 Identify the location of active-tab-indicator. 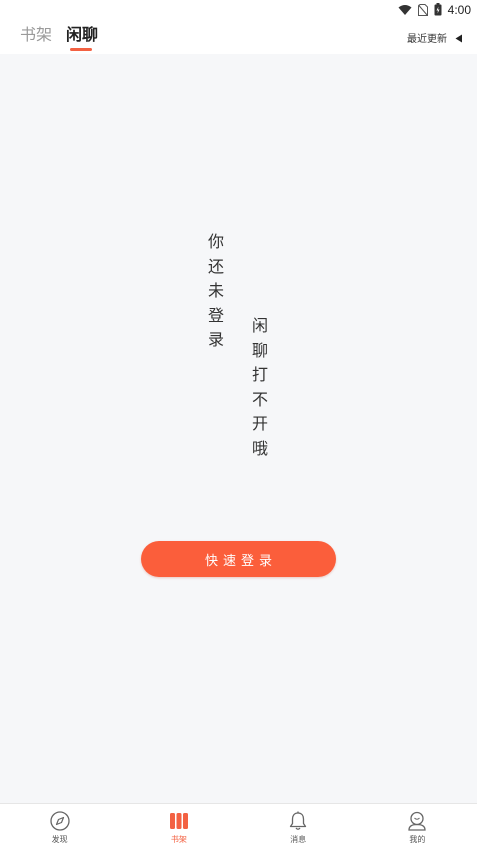
(81, 49).